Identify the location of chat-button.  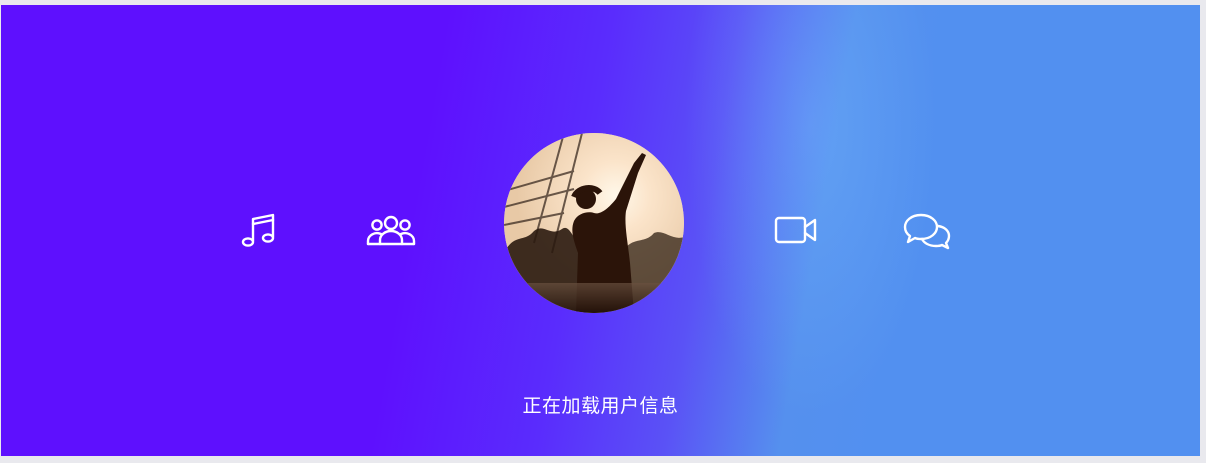
(927, 231).